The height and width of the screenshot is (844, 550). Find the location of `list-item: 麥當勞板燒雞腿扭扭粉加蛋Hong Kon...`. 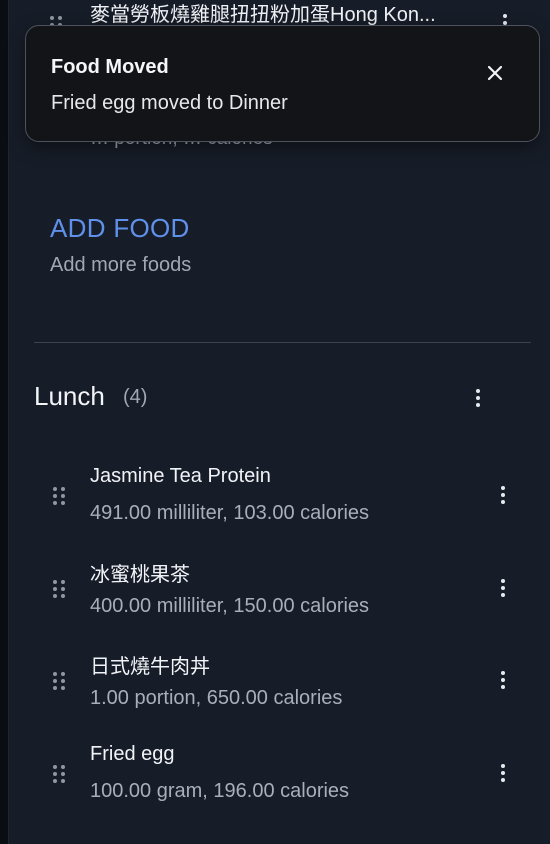

list-item: 麥當勞板燒雞腿扭扭粉加蛋Hong Kon... is located at coordinates (279, 17).